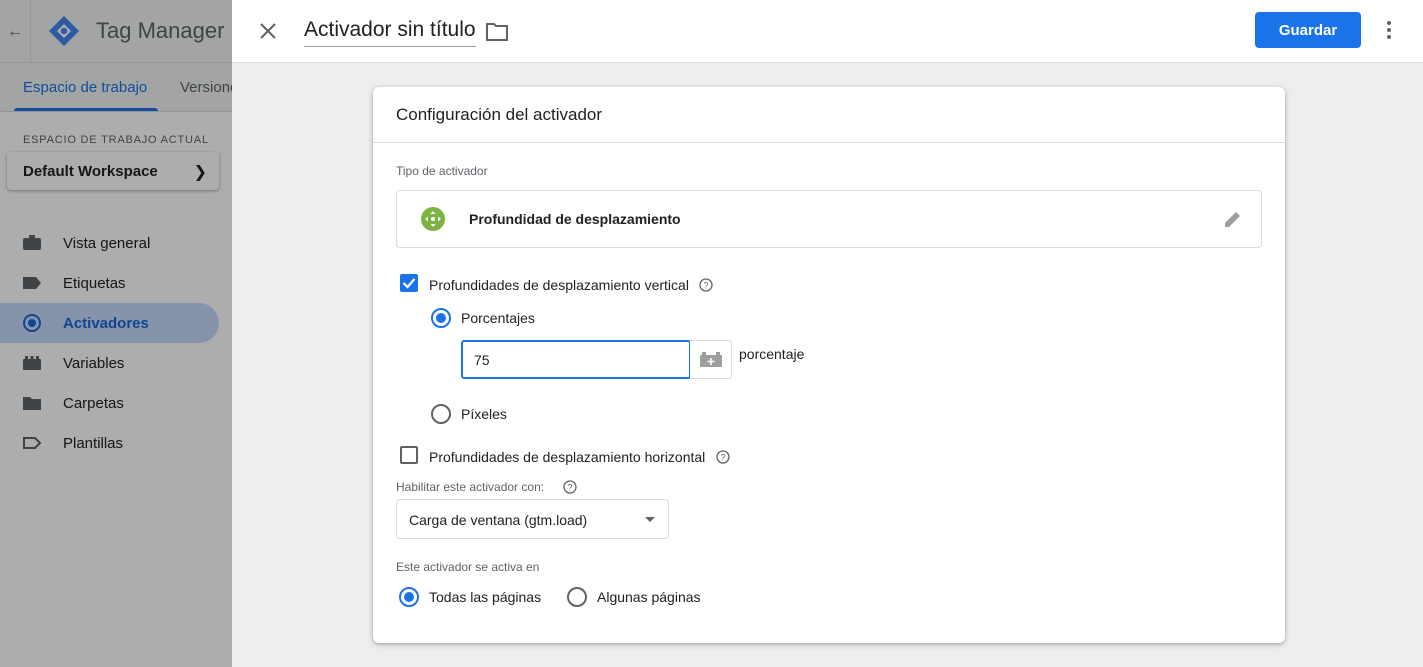 This screenshot has height=667, width=1423. Describe the element at coordinates (268, 31) in the screenshot. I see `close-icon` at that location.